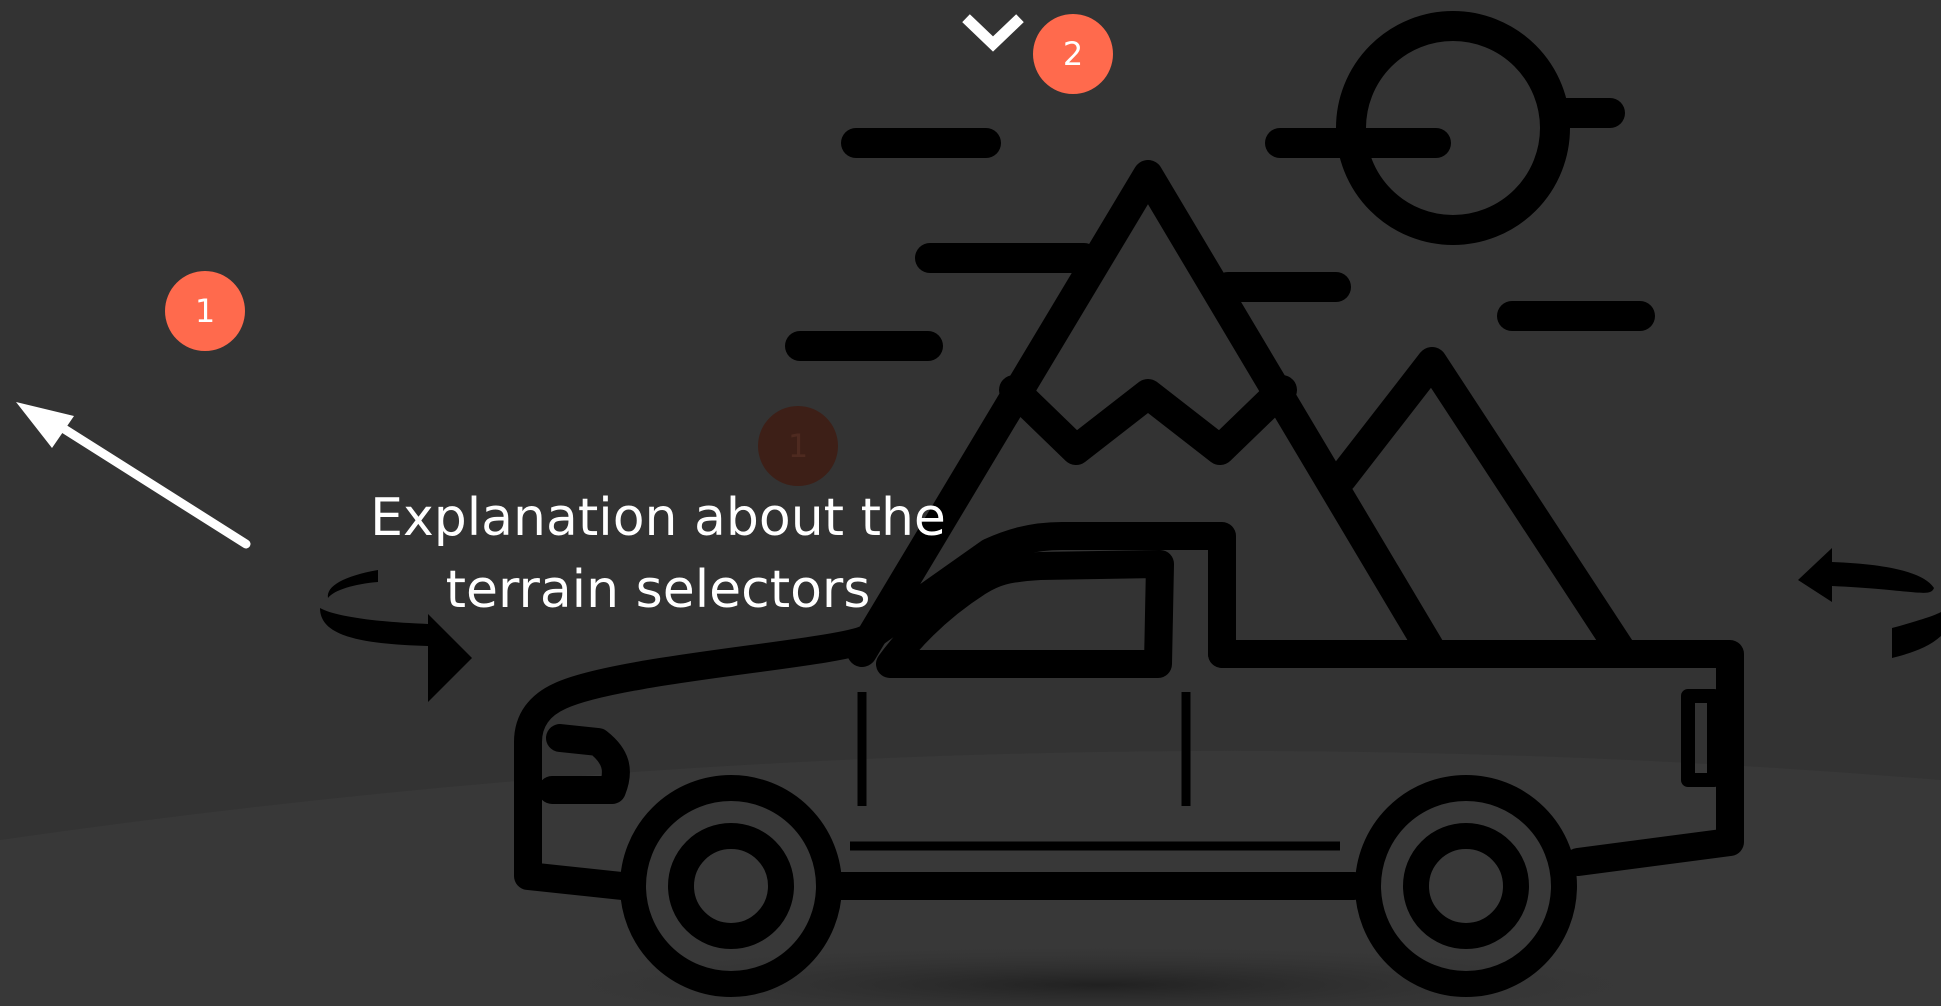  What do you see at coordinates (1095, 771) in the screenshot?
I see `truck-trim` at bounding box center [1095, 771].